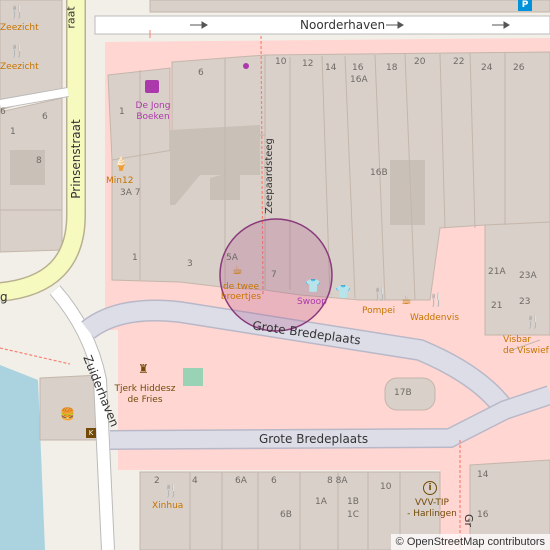  What do you see at coordinates (469, 520) in the screenshot?
I see `street-label-partial-gr: Gr` at bounding box center [469, 520].